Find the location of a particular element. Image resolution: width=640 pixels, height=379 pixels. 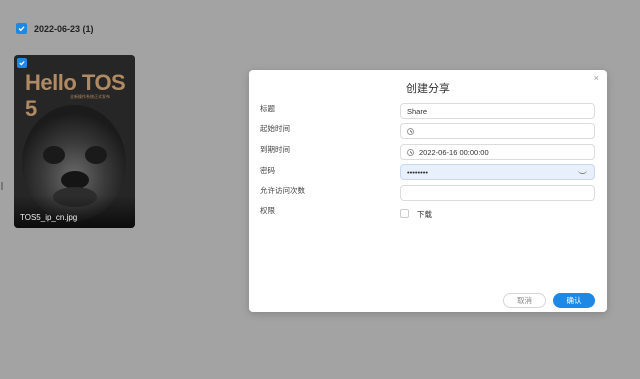

photo-thumbnail: Hello TOS 5 全新操作系统正式发布 TOS5_ip_cn.jpg is located at coordinates (74, 141).